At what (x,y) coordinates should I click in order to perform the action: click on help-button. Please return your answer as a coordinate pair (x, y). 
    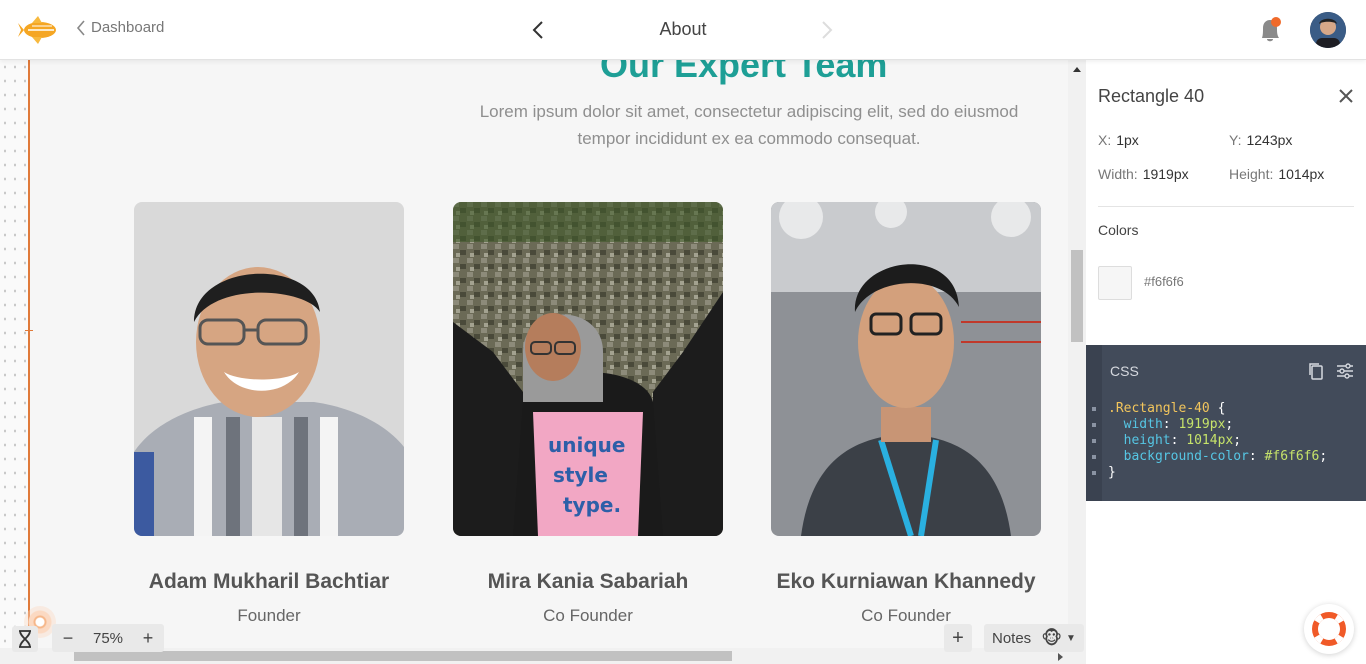
    Looking at the image, I should click on (1329, 629).